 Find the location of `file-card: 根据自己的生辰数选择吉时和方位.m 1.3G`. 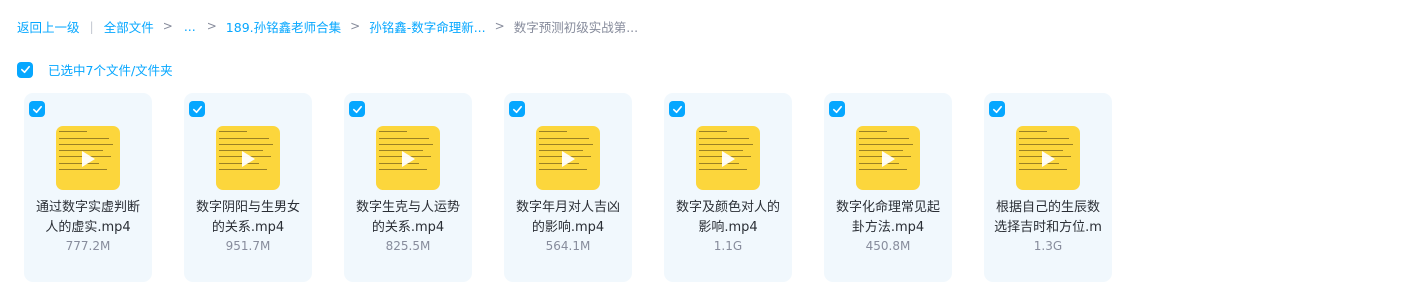

file-card: 根据自己的生辰数选择吉时和方位.m 1.3G is located at coordinates (1048, 187).